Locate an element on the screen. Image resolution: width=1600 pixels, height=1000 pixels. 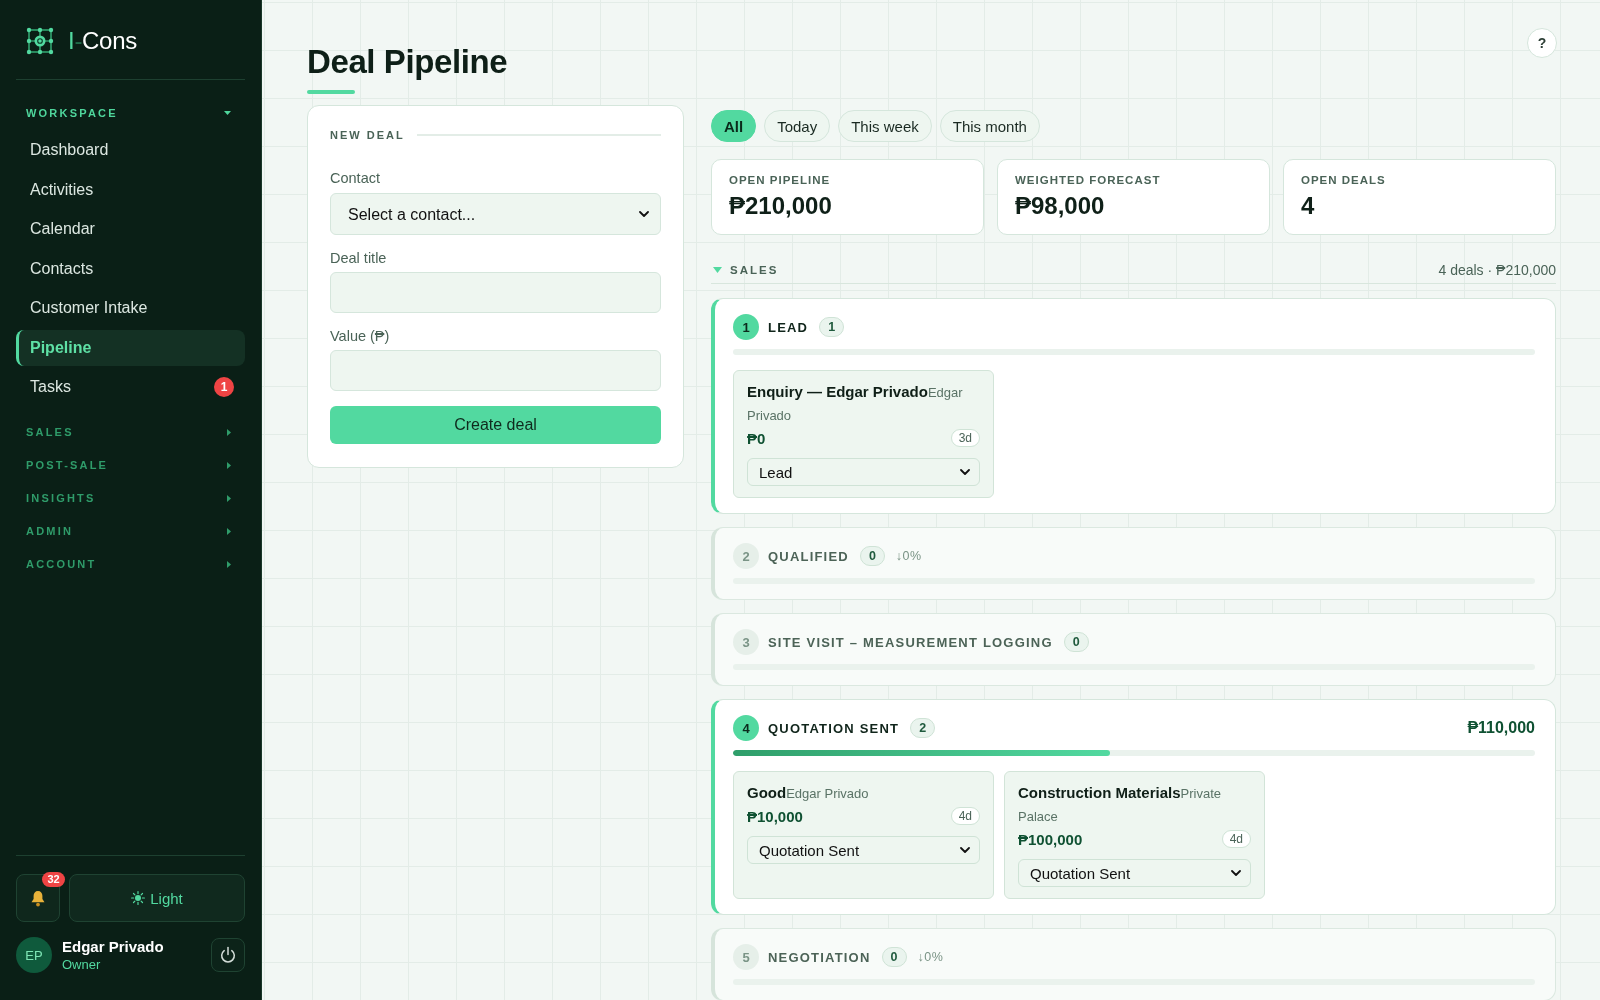
deal-value: ₱100,000 is located at coordinates (1050, 839).